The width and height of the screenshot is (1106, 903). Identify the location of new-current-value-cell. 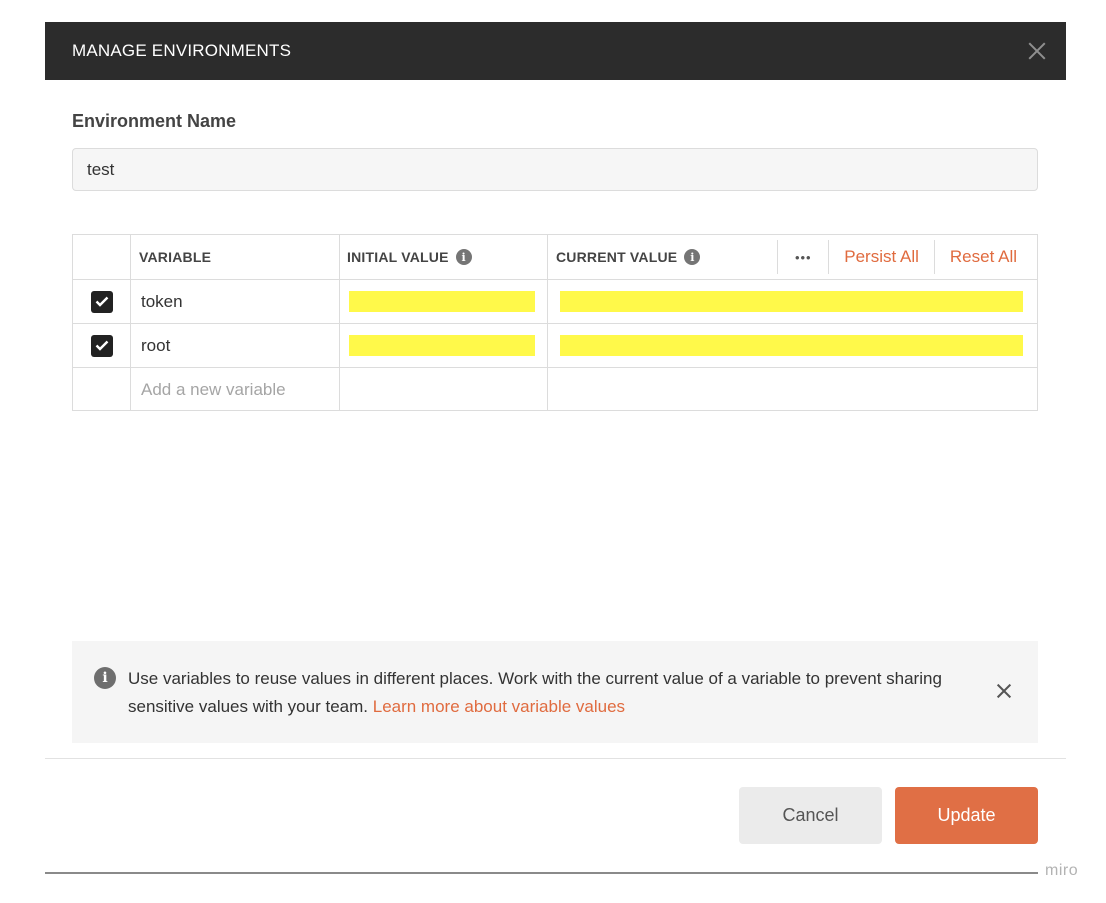
(792, 389).